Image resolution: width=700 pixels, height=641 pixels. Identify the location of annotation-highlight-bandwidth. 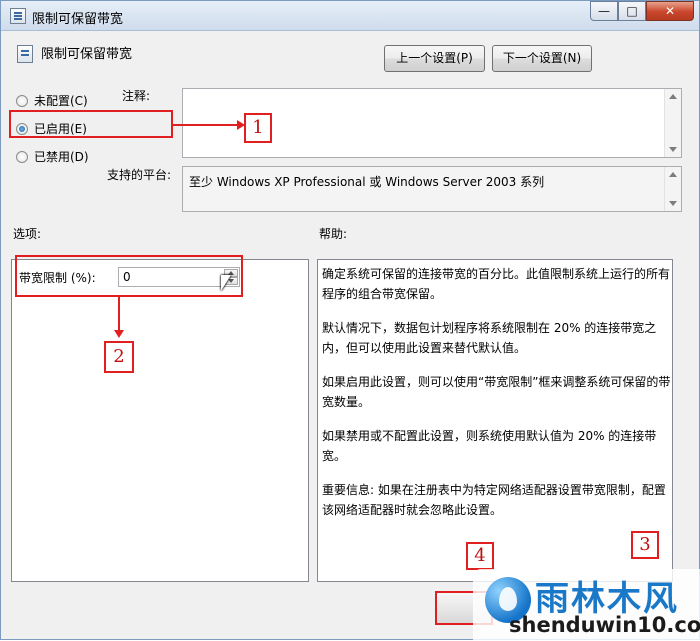
(129, 276).